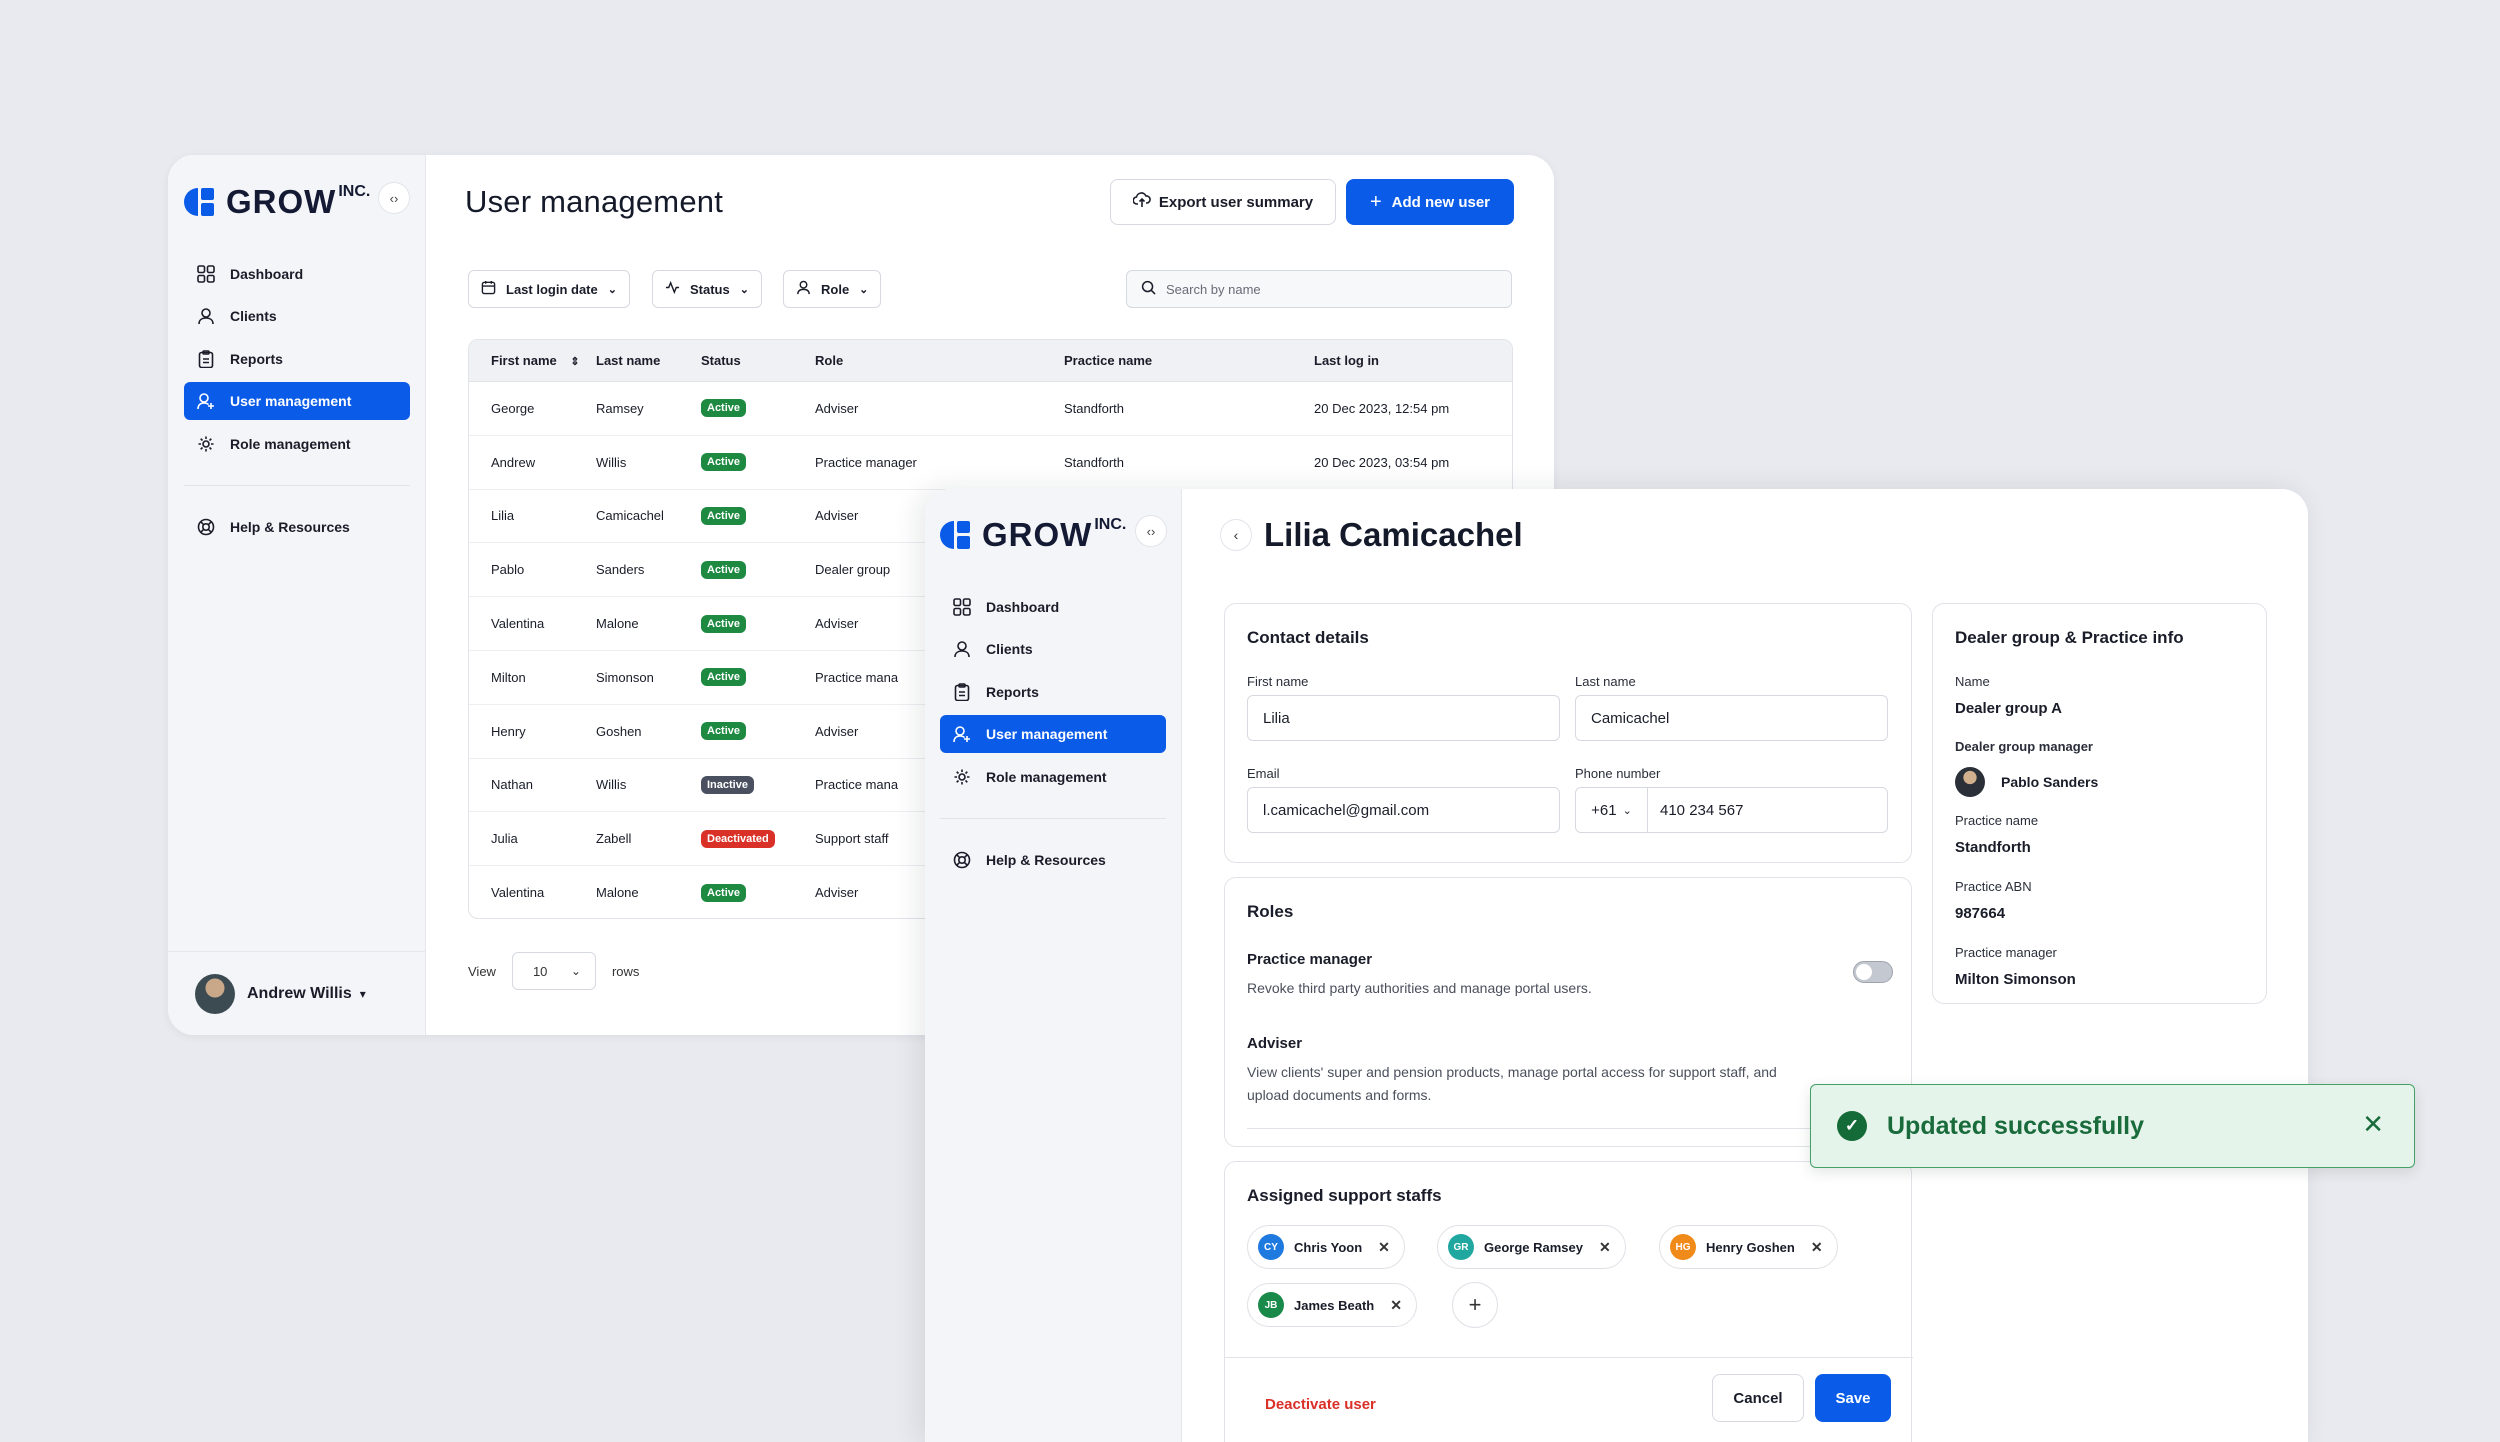  Describe the element at coordinates (1731, 718) in the screenshot. I see `last-name-field: Camicachel` at that location.